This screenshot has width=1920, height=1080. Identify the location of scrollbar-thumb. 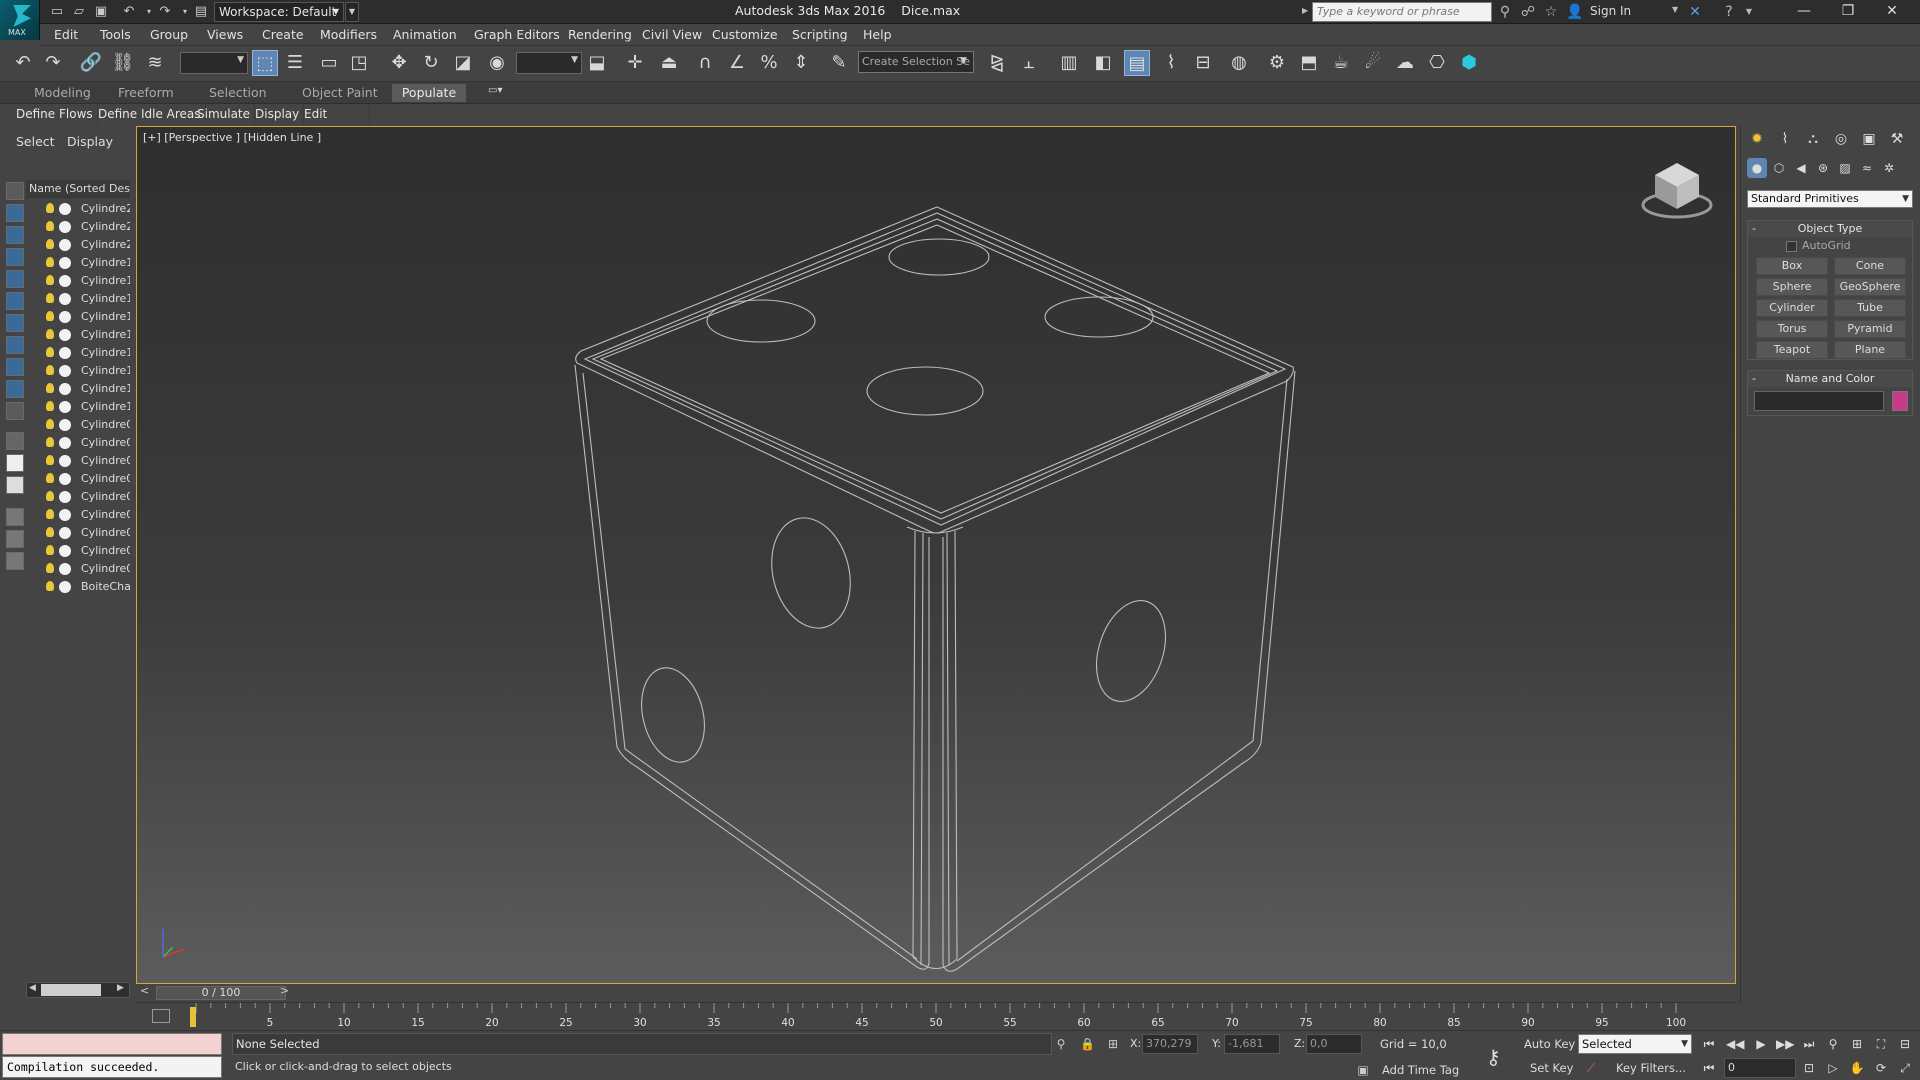
(71, 990).